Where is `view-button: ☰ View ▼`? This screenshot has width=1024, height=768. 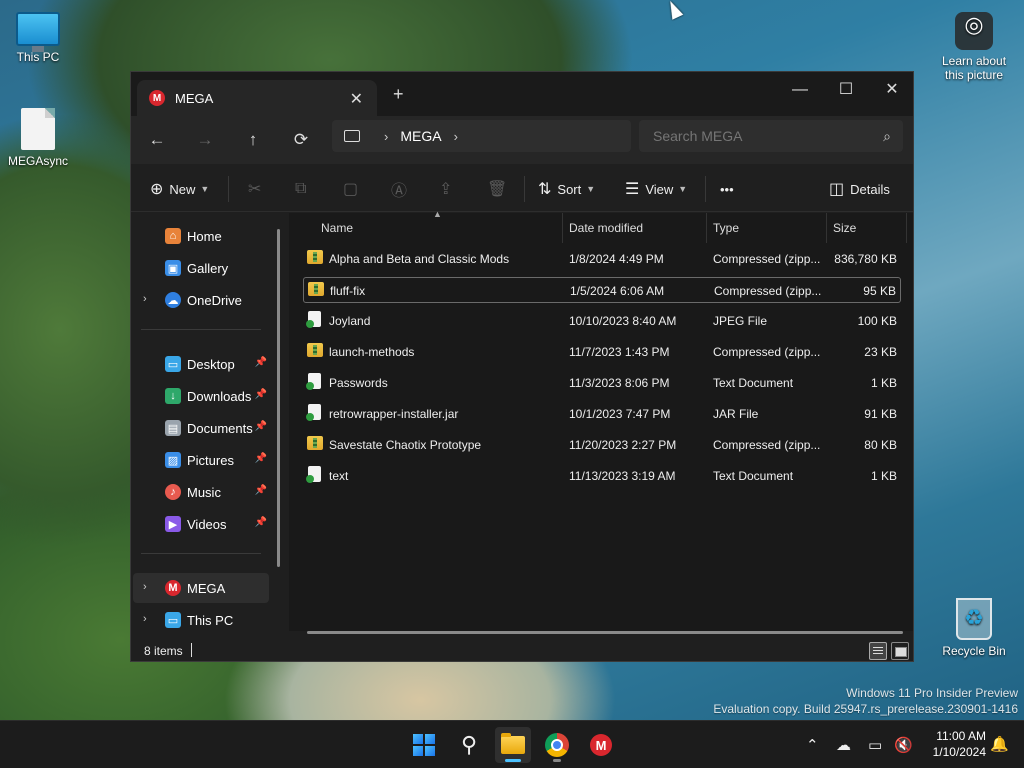 view-button: ☰ View ▼ is located at coordinates (656, 189).